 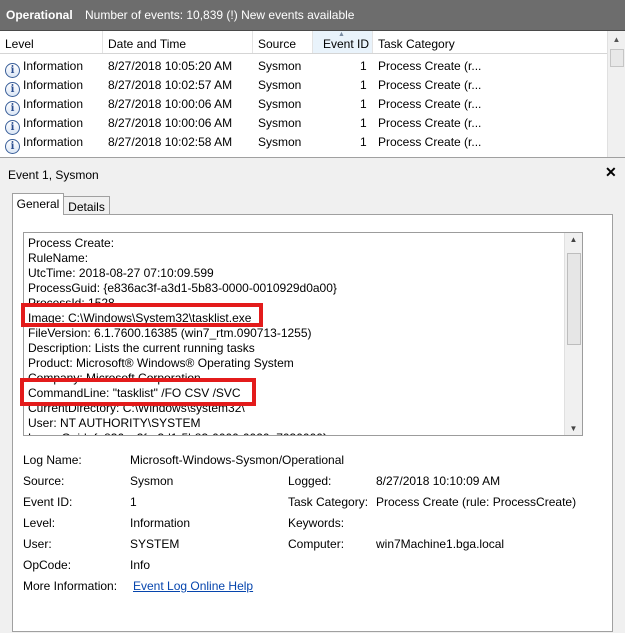 I want to click on logged-value: 8/27/2018 10:10:09 AM, so click(x=438, y=481).